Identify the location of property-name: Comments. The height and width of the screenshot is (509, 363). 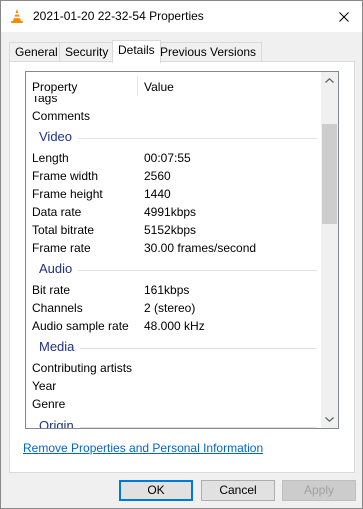
(61, 116).